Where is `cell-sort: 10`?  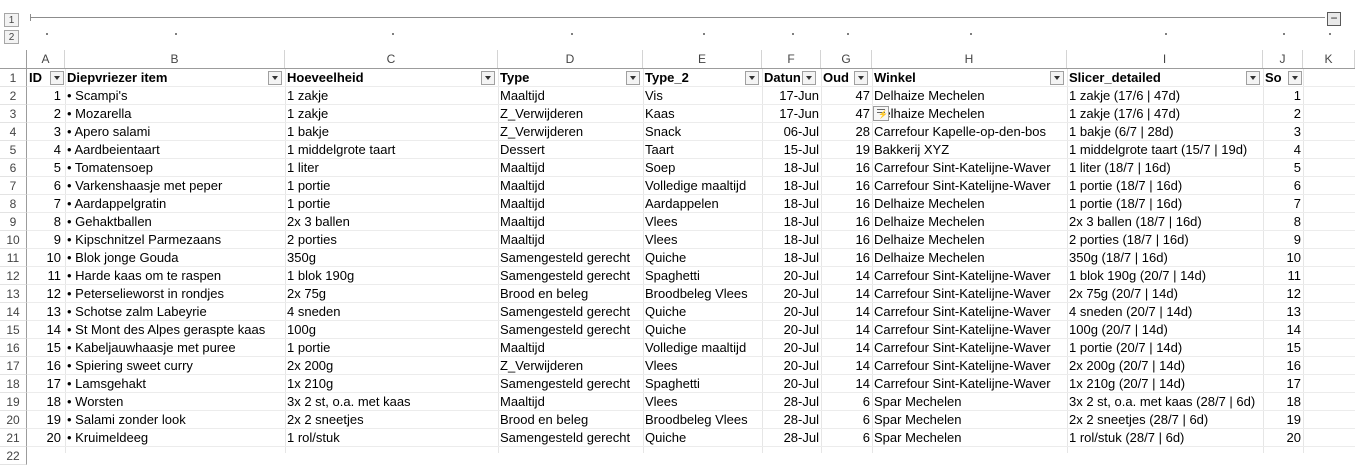
cell-sort: 10 is located at coordinates (1283, 258).